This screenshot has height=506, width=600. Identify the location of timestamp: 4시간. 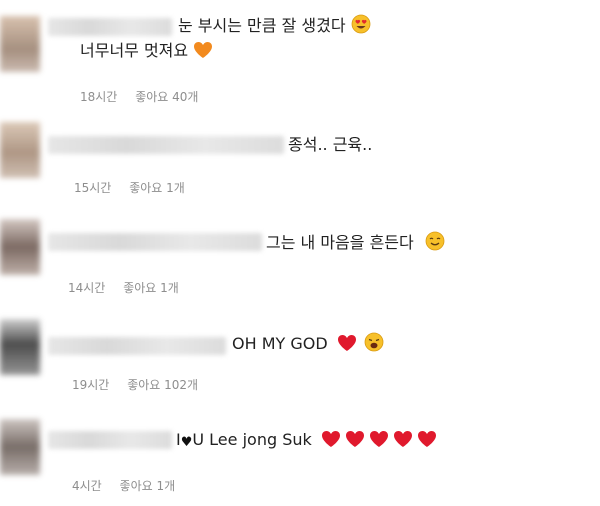
(87, 486).